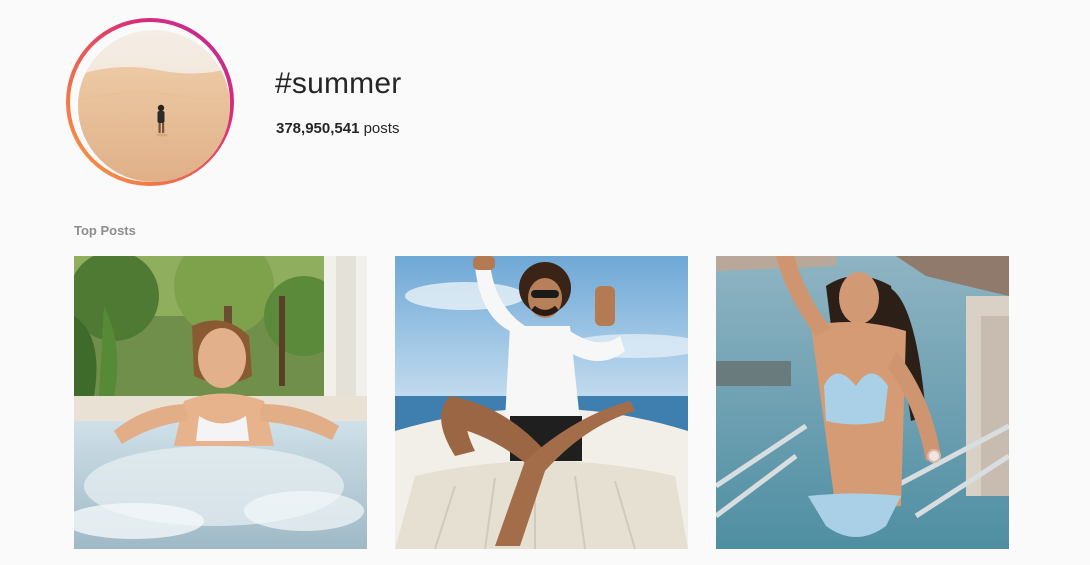 This screenshot has height=565, width=1090. I want to click on hashtag-avatar-ring, so click(150, 102).